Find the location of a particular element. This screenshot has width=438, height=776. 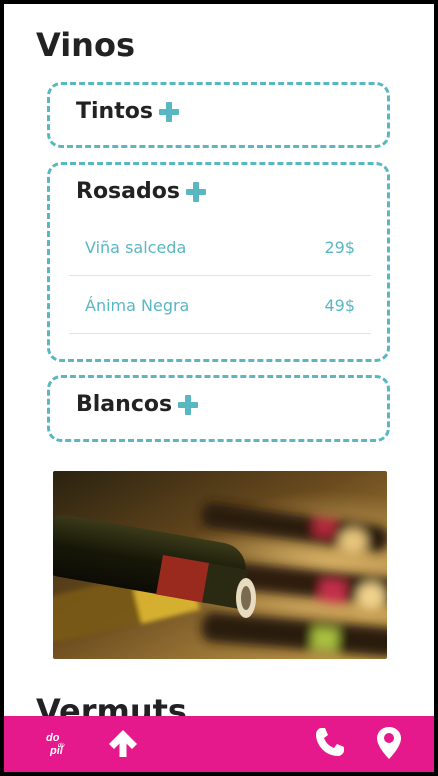

category-card-tintos: Tintos is located at coordinates (218, 115).